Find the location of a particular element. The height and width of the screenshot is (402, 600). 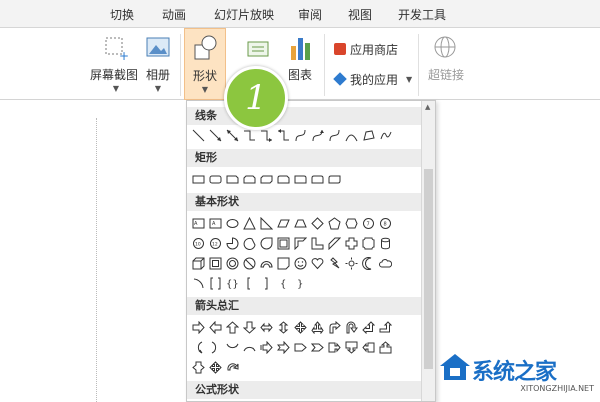

no-symbol-shape is located at coordinates (249, 263).